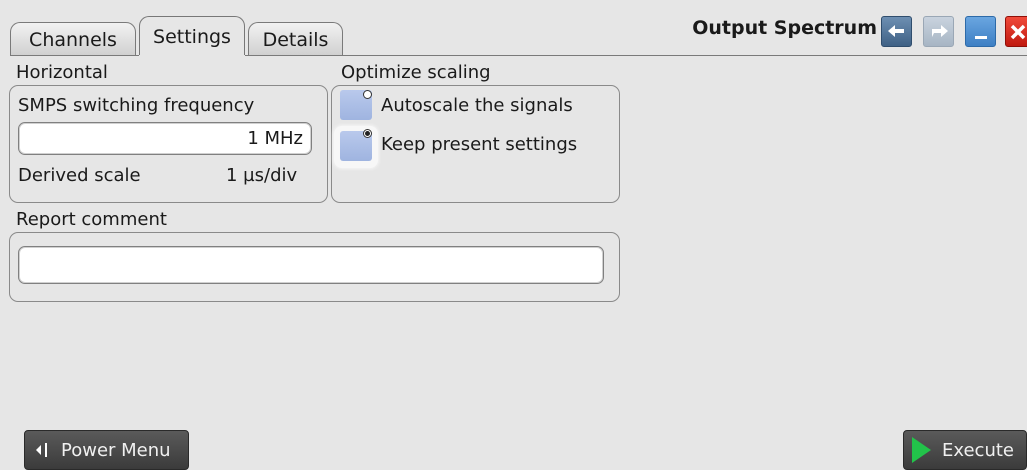 Image resolution: width=1027 pixels, height=470 pixels. I want to click on keep-settings-radio-dot, so click(367, 133).